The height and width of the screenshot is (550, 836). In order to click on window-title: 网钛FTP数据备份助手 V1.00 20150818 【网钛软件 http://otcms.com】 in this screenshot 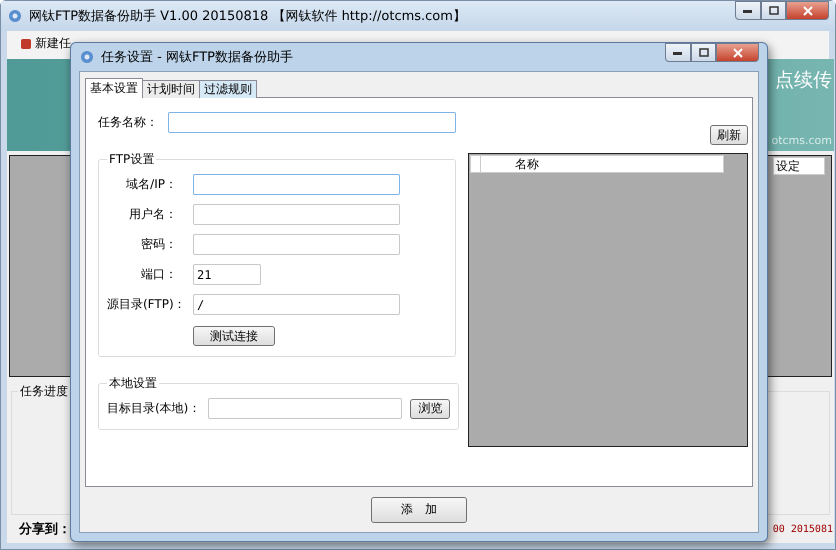, I will do `click(248, 16)`.